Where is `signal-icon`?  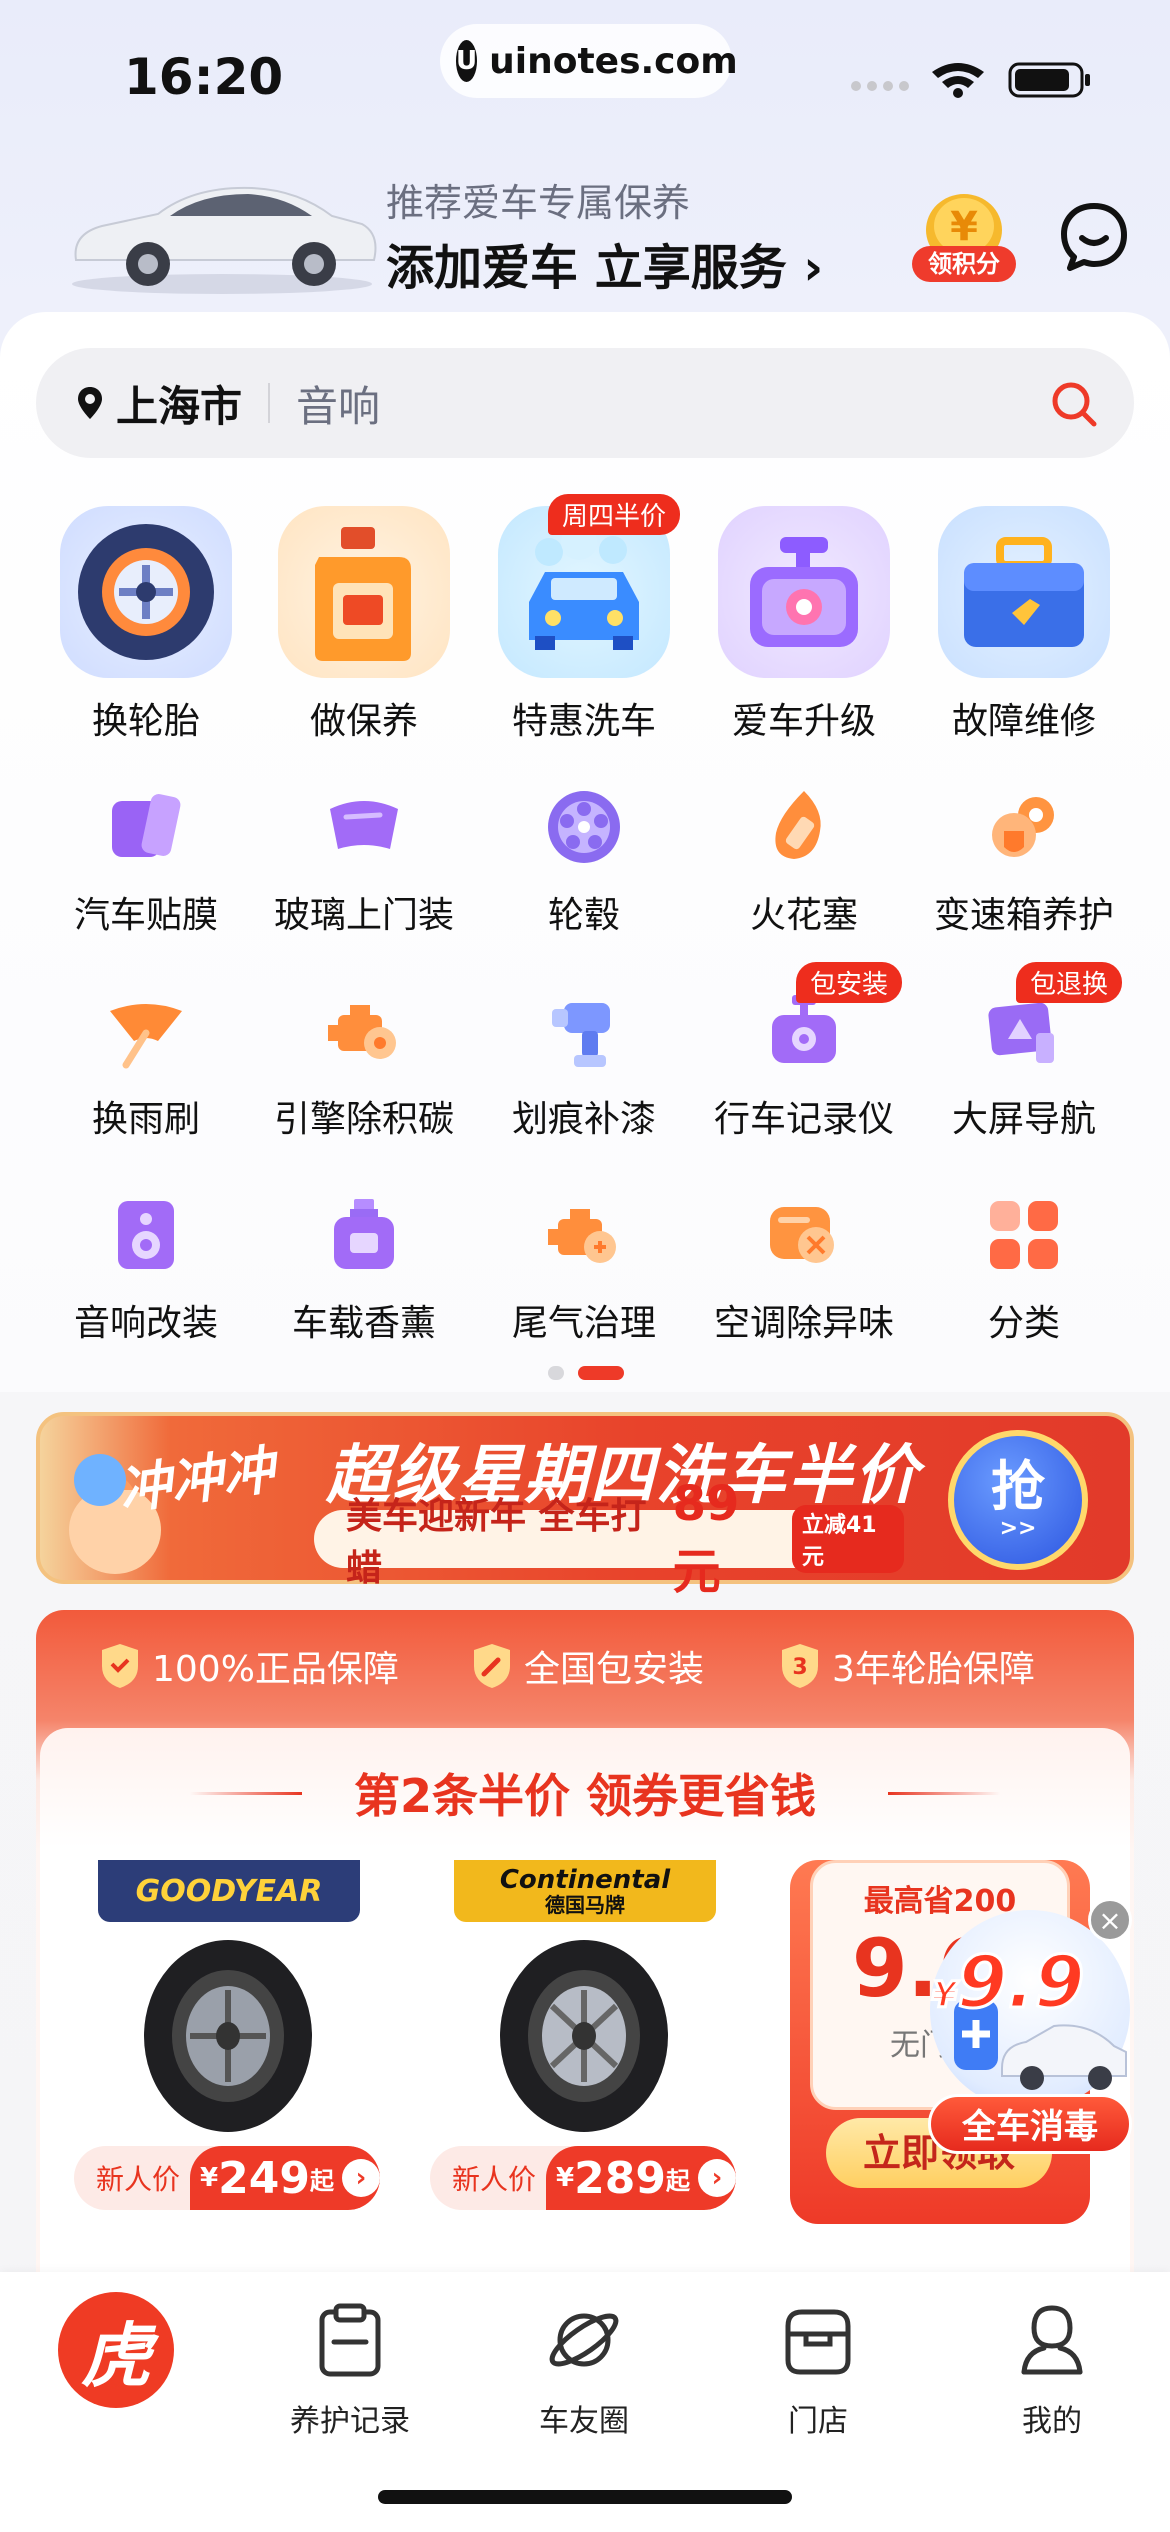 signal-icon is located at coordinates (880, 86).